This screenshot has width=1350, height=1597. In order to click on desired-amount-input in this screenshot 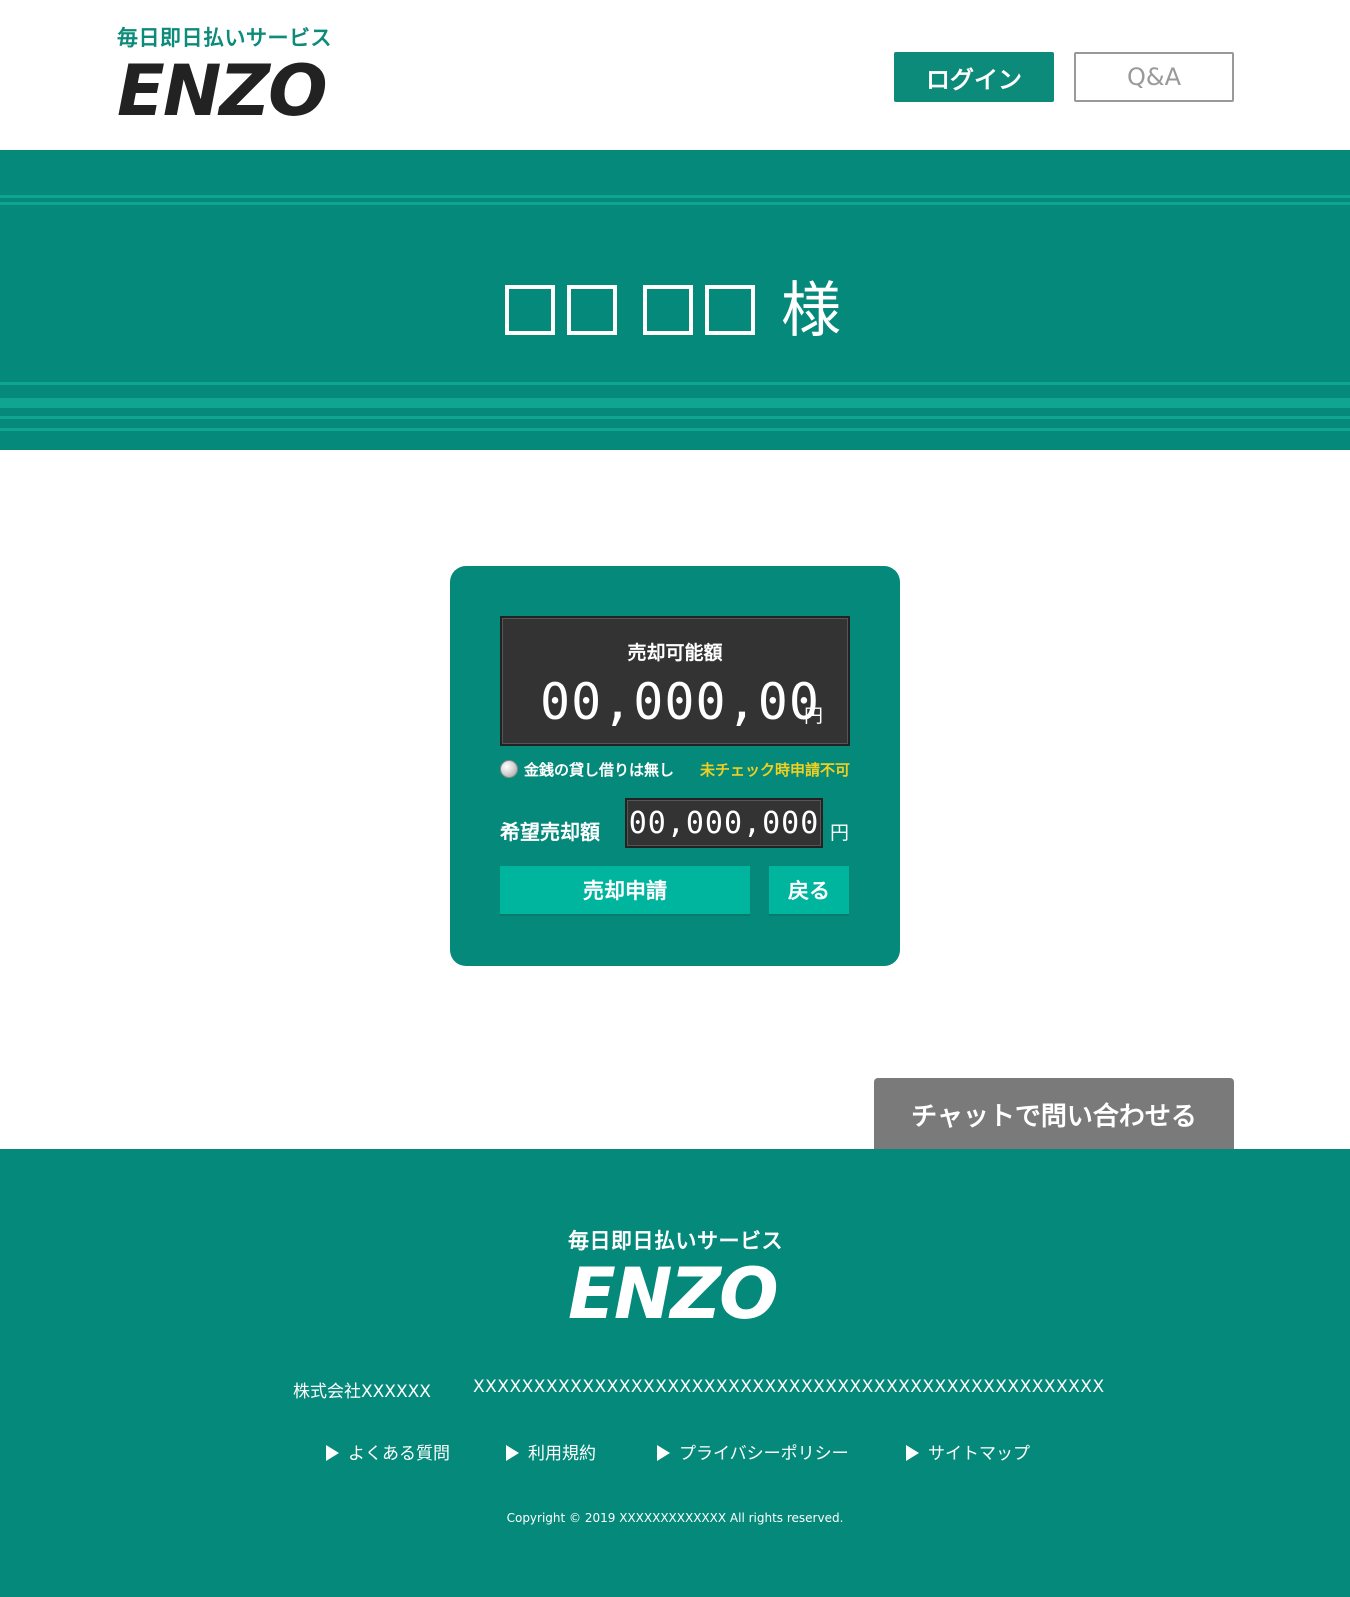, I will do `click(724, 823)`.